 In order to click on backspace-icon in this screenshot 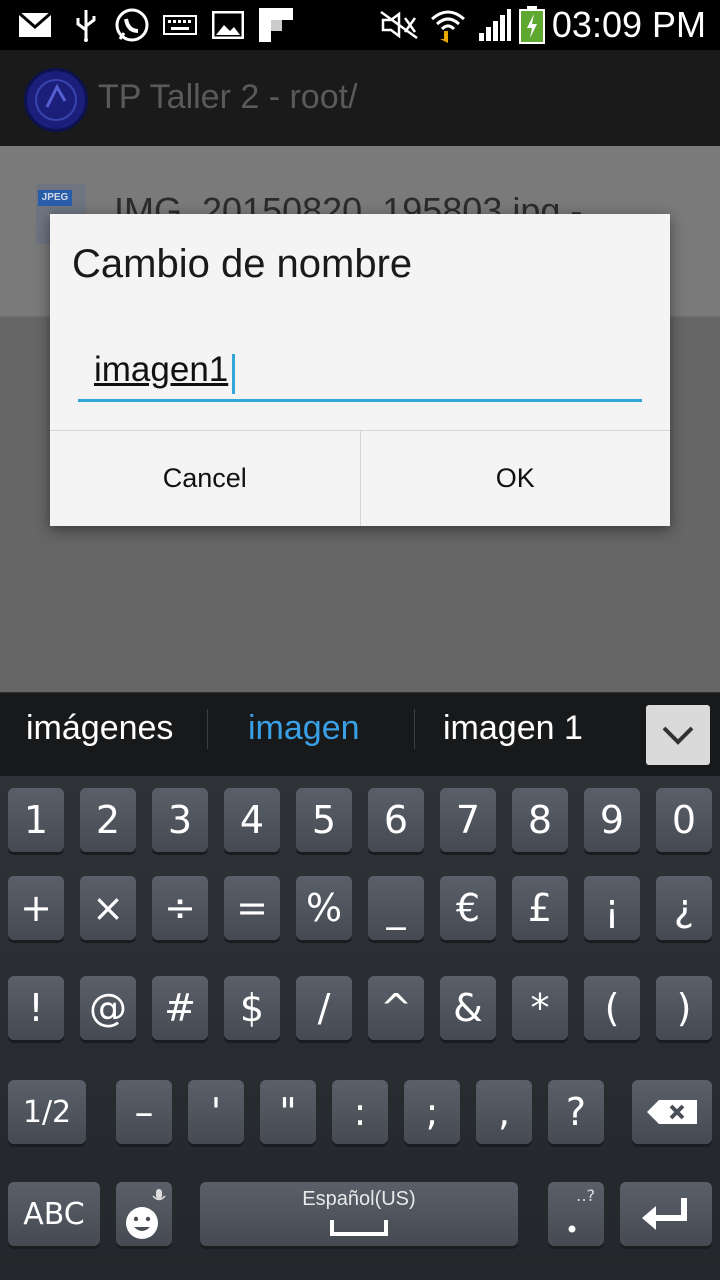, I will do `click(672, 1112)`.